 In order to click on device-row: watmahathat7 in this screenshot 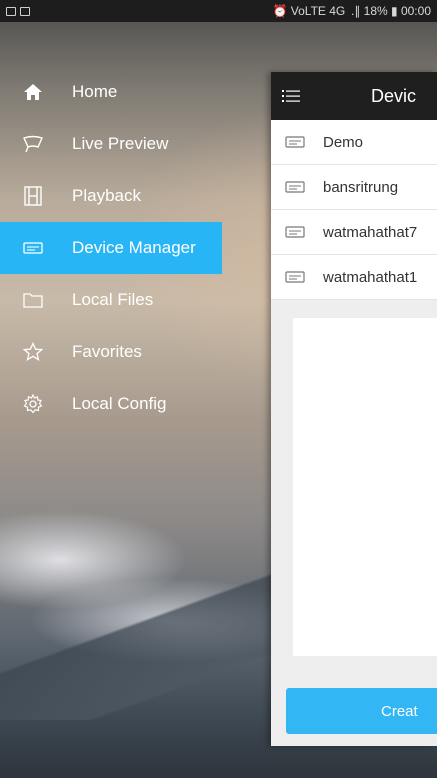, I will do `click(354, 232)`.